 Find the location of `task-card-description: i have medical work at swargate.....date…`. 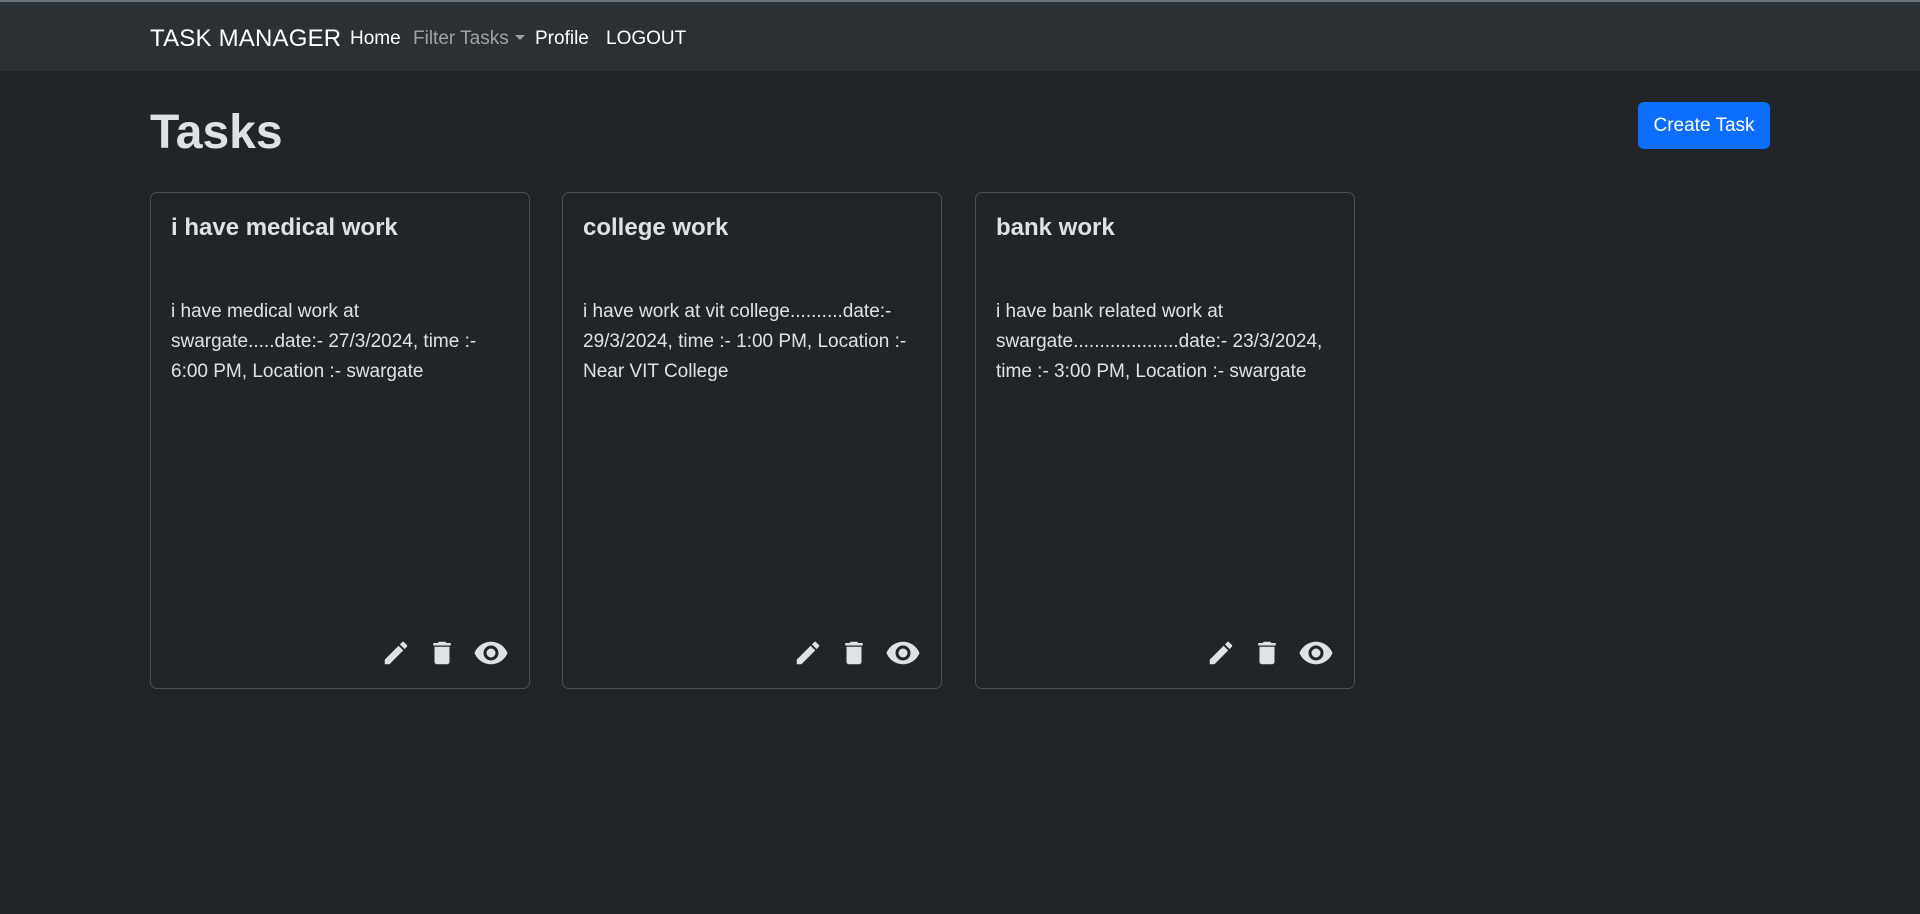

task-card-description: i have medical work at swargate.....date… is located at coordinates (324, 341).